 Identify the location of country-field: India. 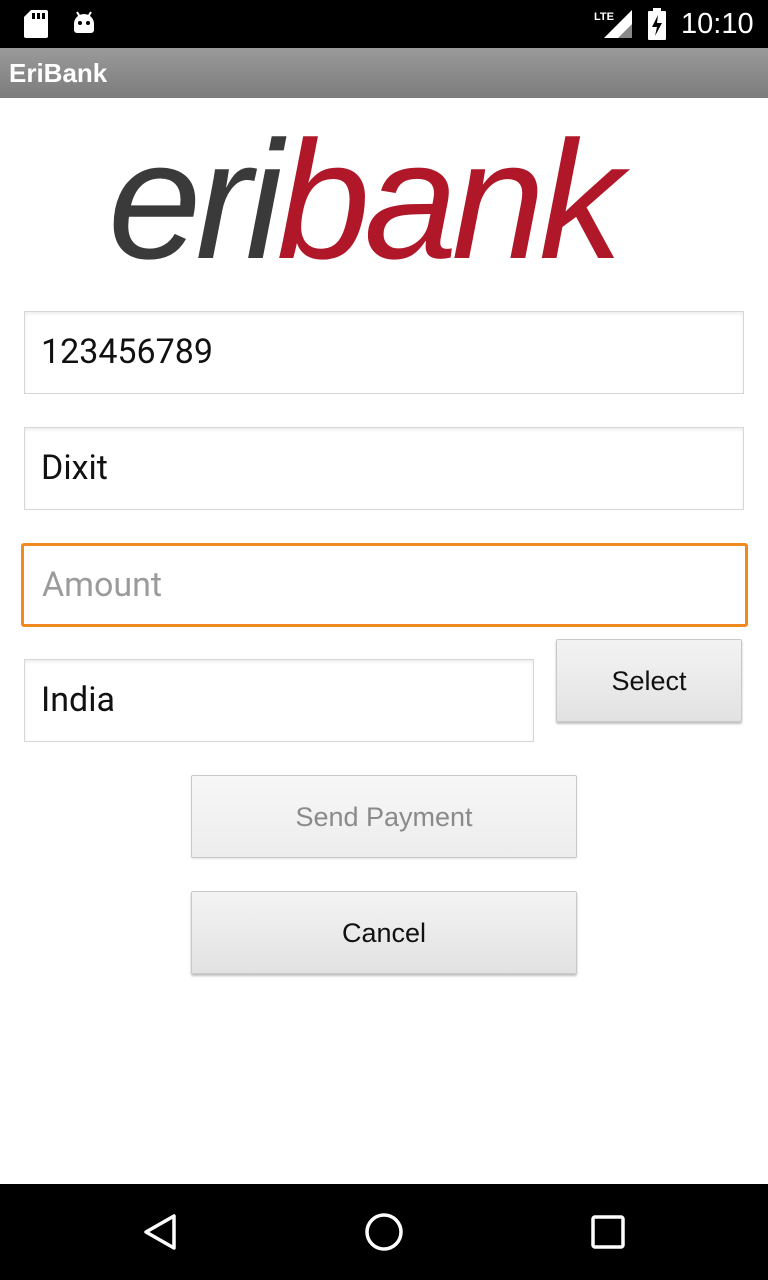
(279, 700).